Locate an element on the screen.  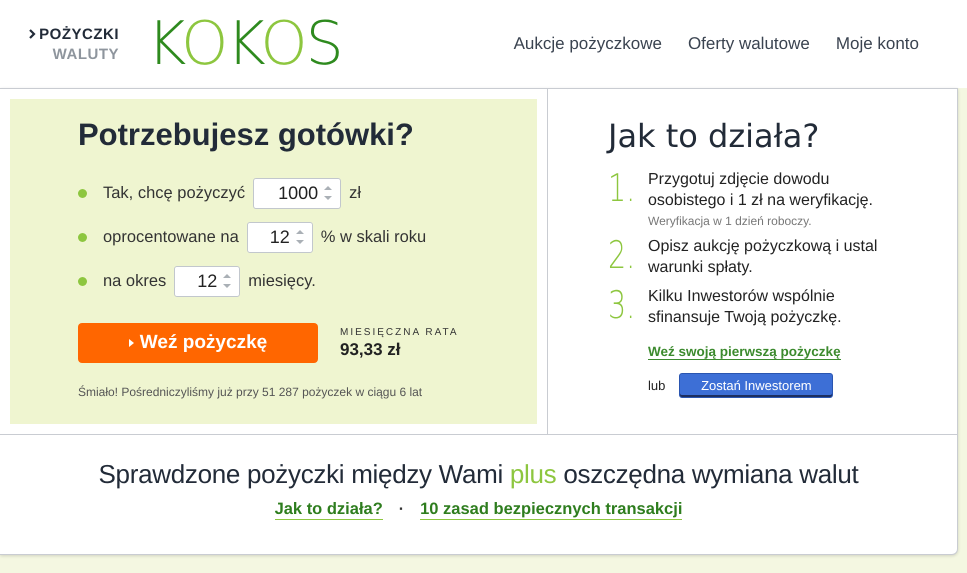
step-note: Weryfikacja w 1 dzień roboczy. is located at coordinates (730, 221).